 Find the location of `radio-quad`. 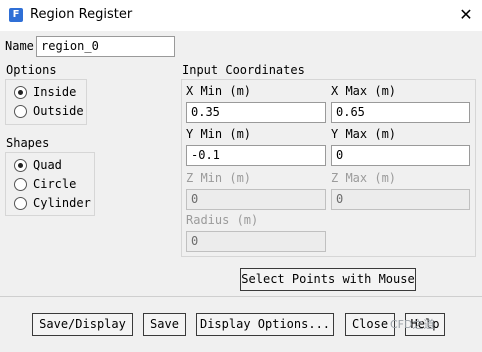

radio-quad is located at coordinates (20, 165).